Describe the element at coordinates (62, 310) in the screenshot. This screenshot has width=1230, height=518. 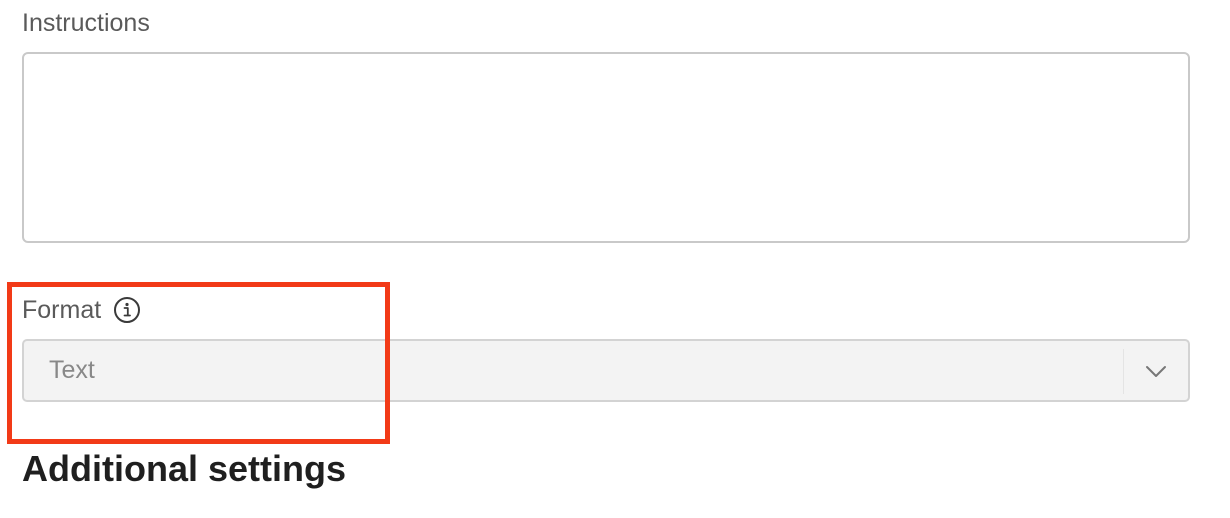
I see `format-label: Format` at that location.